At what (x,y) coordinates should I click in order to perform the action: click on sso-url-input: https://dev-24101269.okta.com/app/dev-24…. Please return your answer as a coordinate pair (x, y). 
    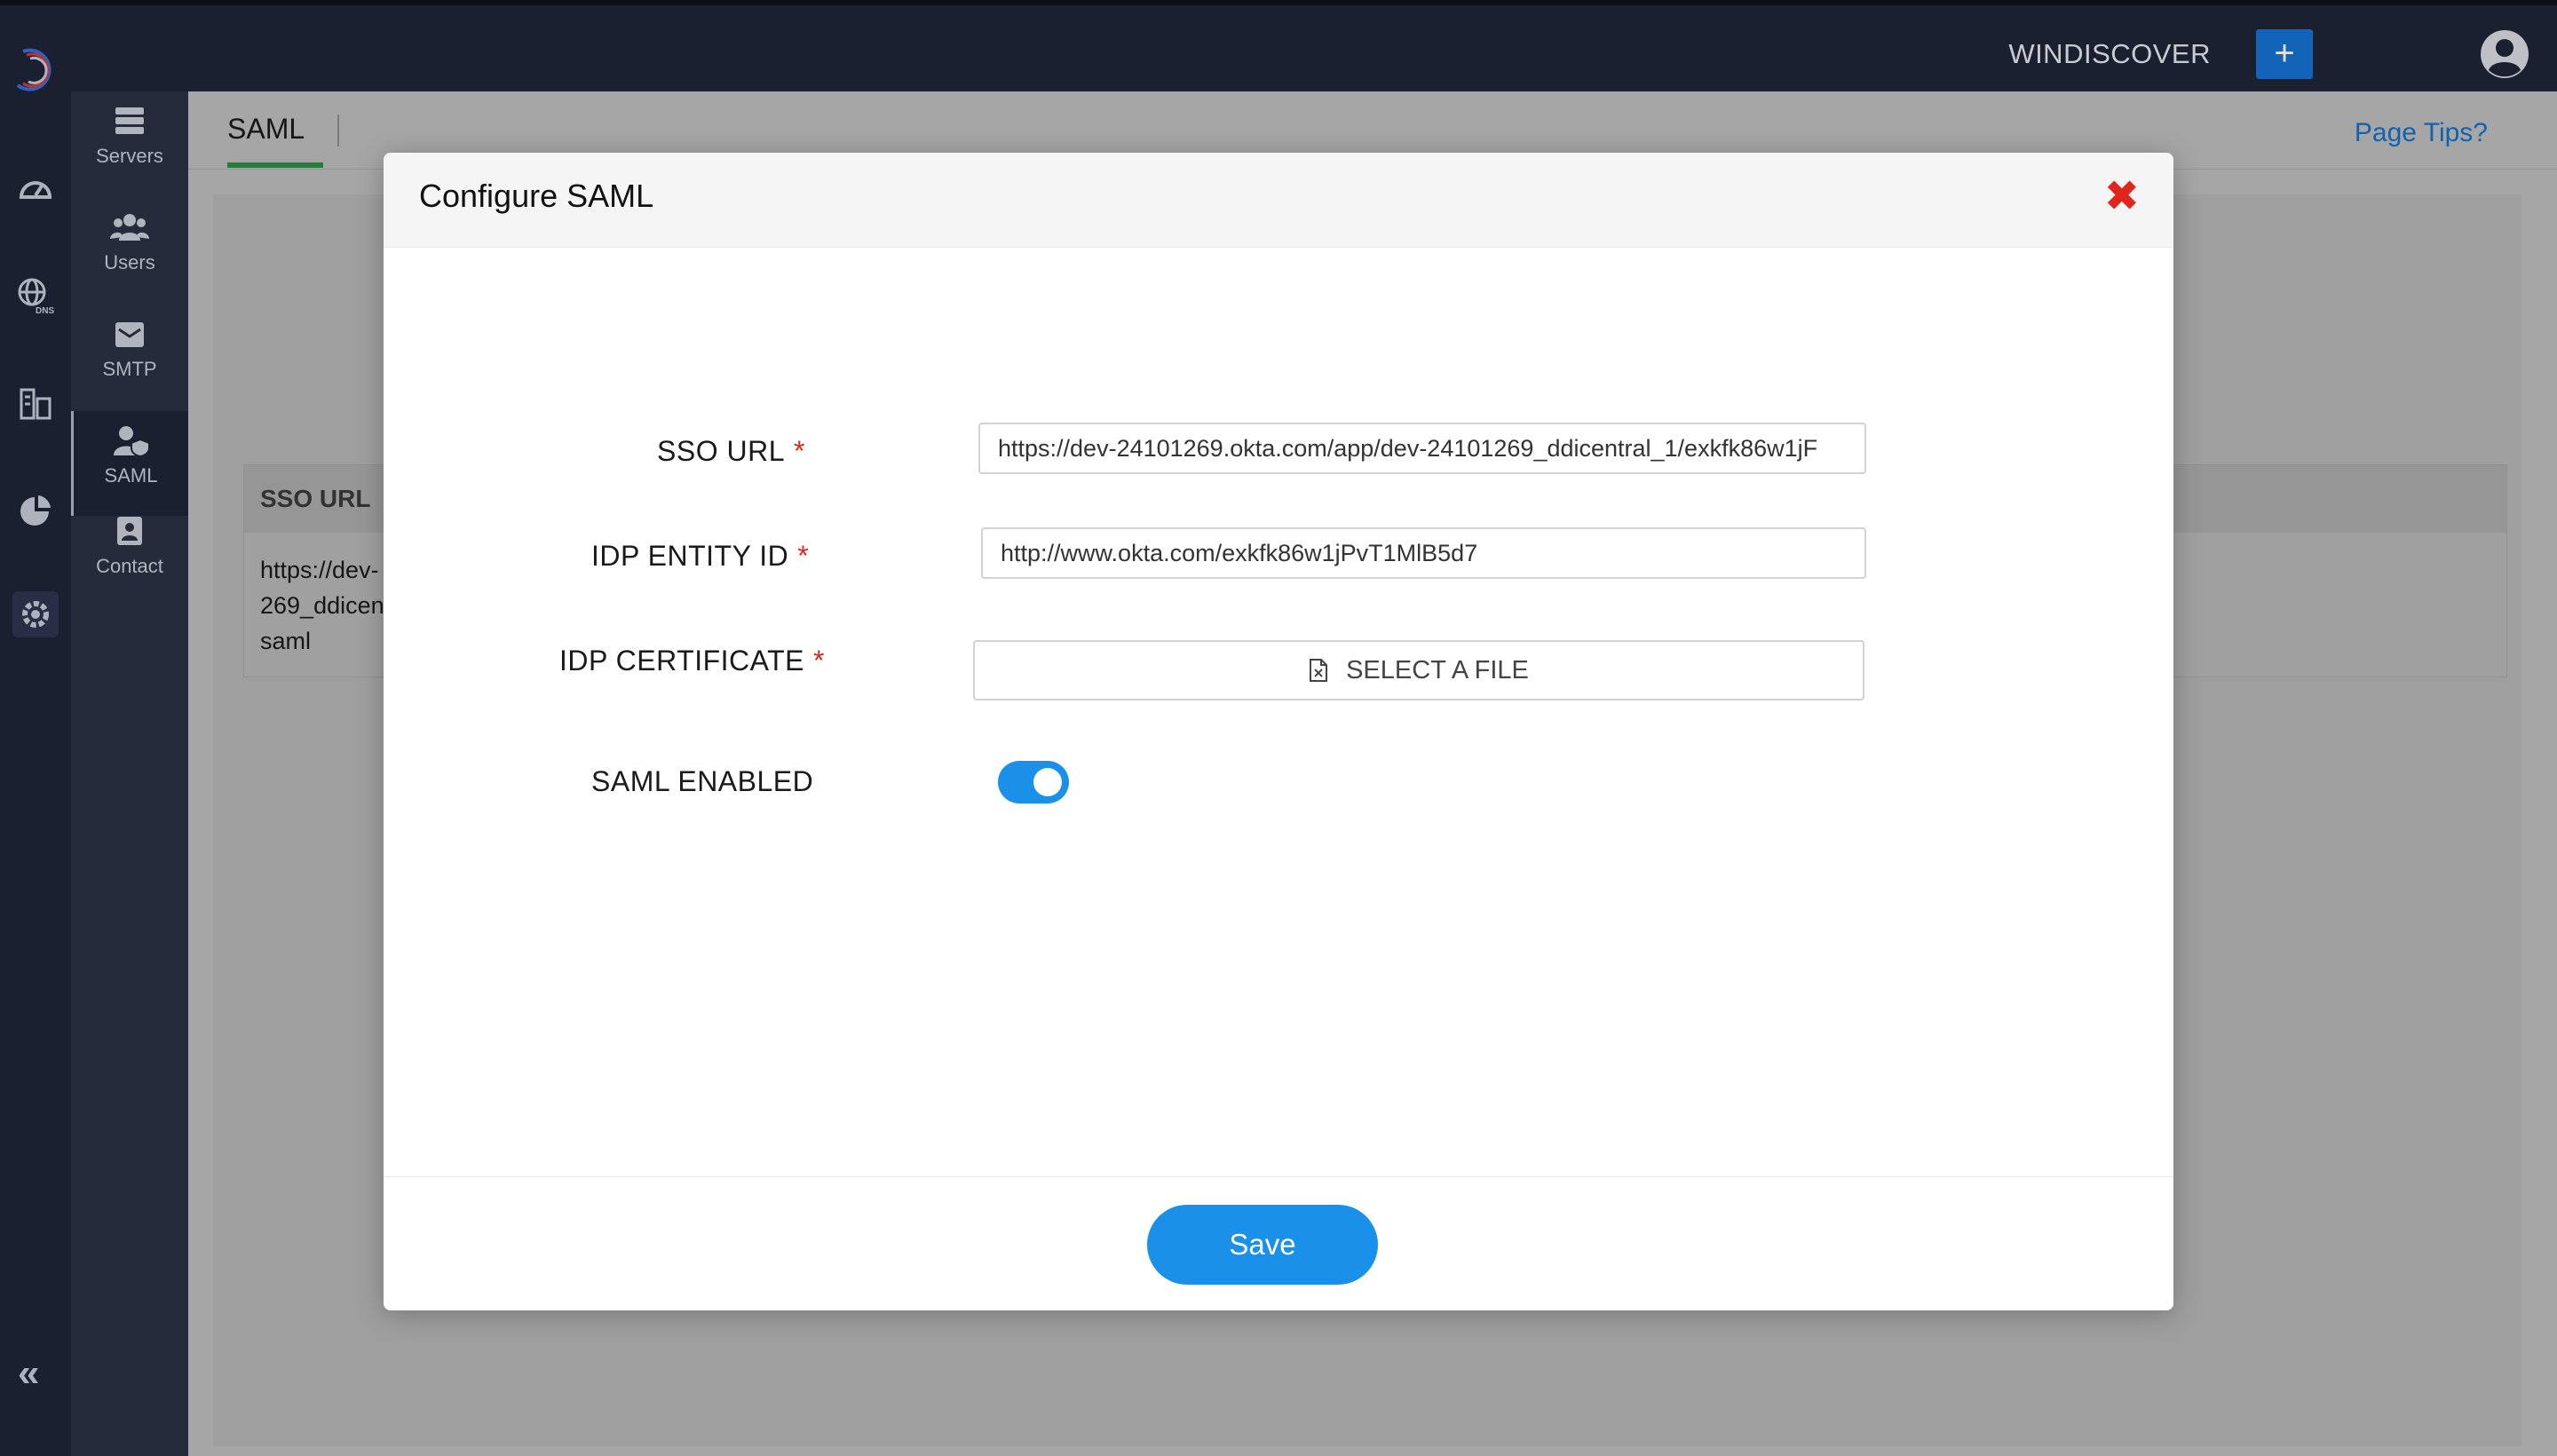
    Looking at the image, I should click on (1422, 448).